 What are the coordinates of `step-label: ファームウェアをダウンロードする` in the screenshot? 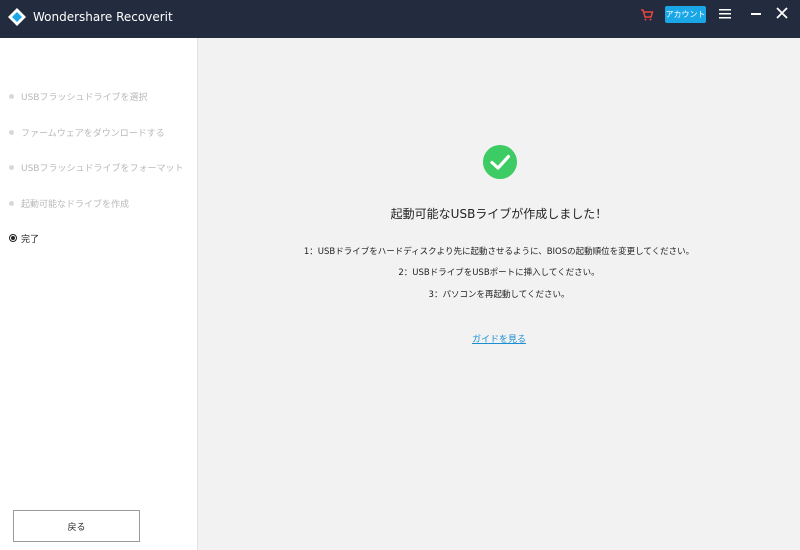 It's located at (93, 133).